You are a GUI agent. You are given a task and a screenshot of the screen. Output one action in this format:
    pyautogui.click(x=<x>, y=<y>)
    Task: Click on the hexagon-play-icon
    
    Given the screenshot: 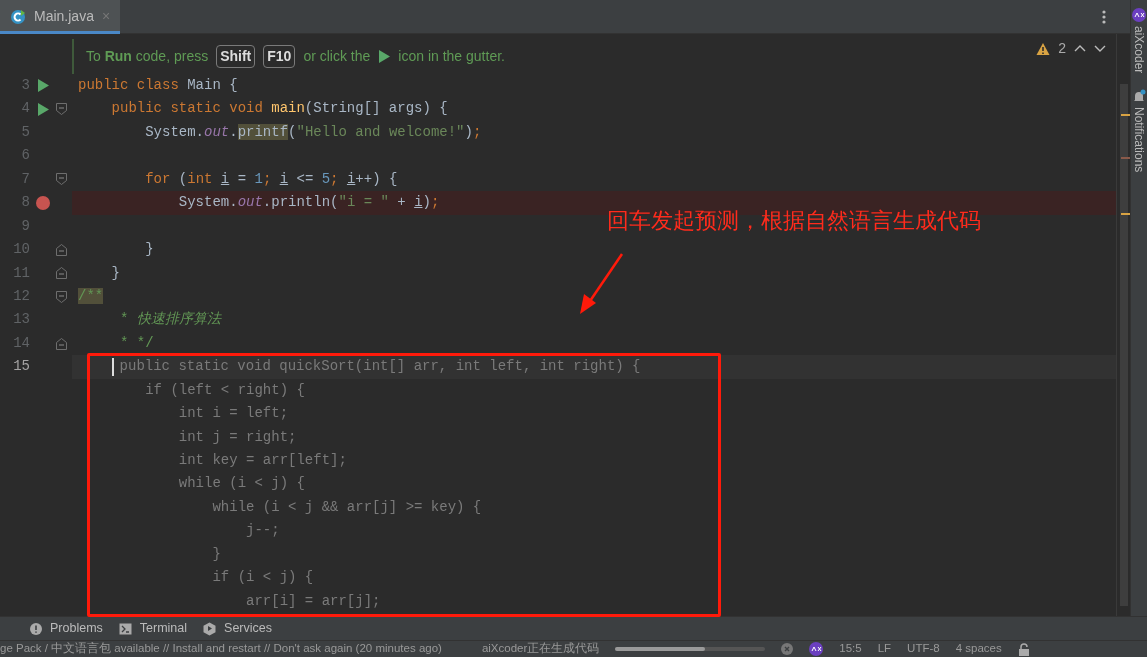 What is the action you would take?
    pyautogui.click(x=210, y=628)
    